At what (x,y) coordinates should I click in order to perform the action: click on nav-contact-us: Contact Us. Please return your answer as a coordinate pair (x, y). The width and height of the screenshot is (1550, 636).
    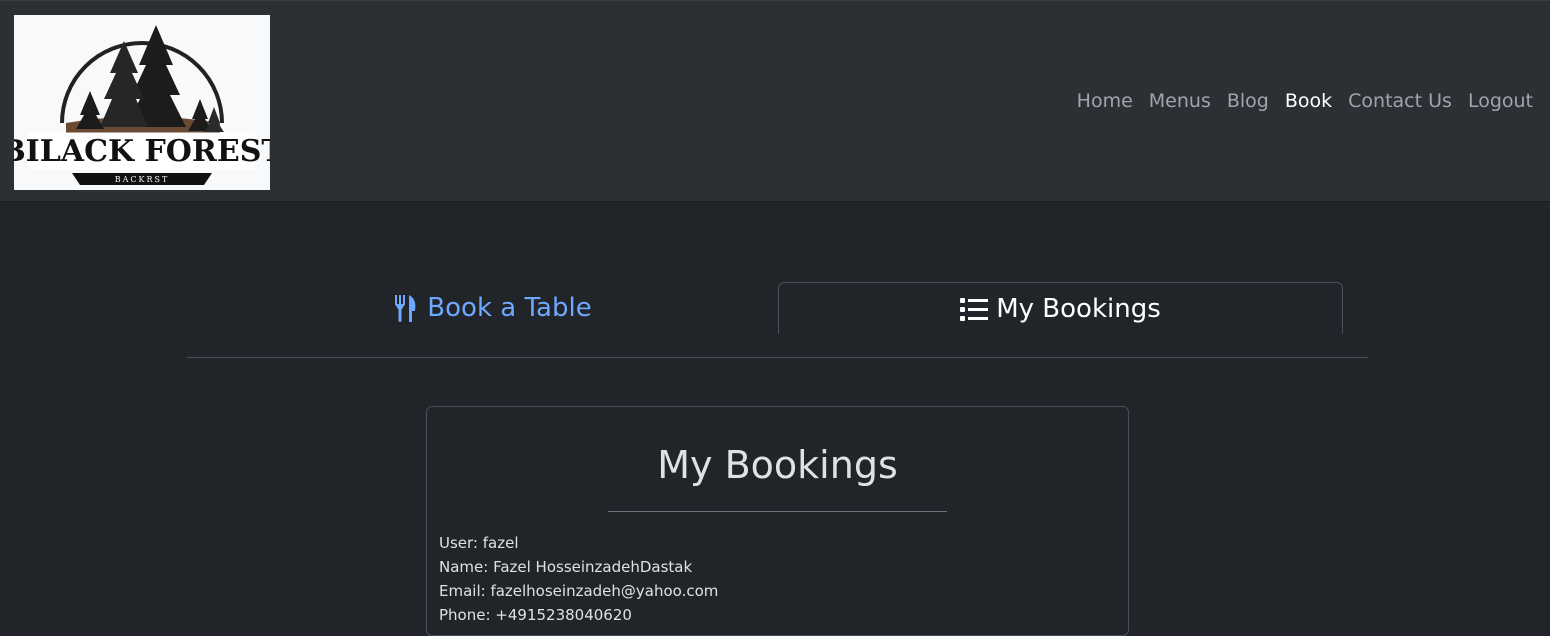
    Looking at the image, I should click on (1400, 101).